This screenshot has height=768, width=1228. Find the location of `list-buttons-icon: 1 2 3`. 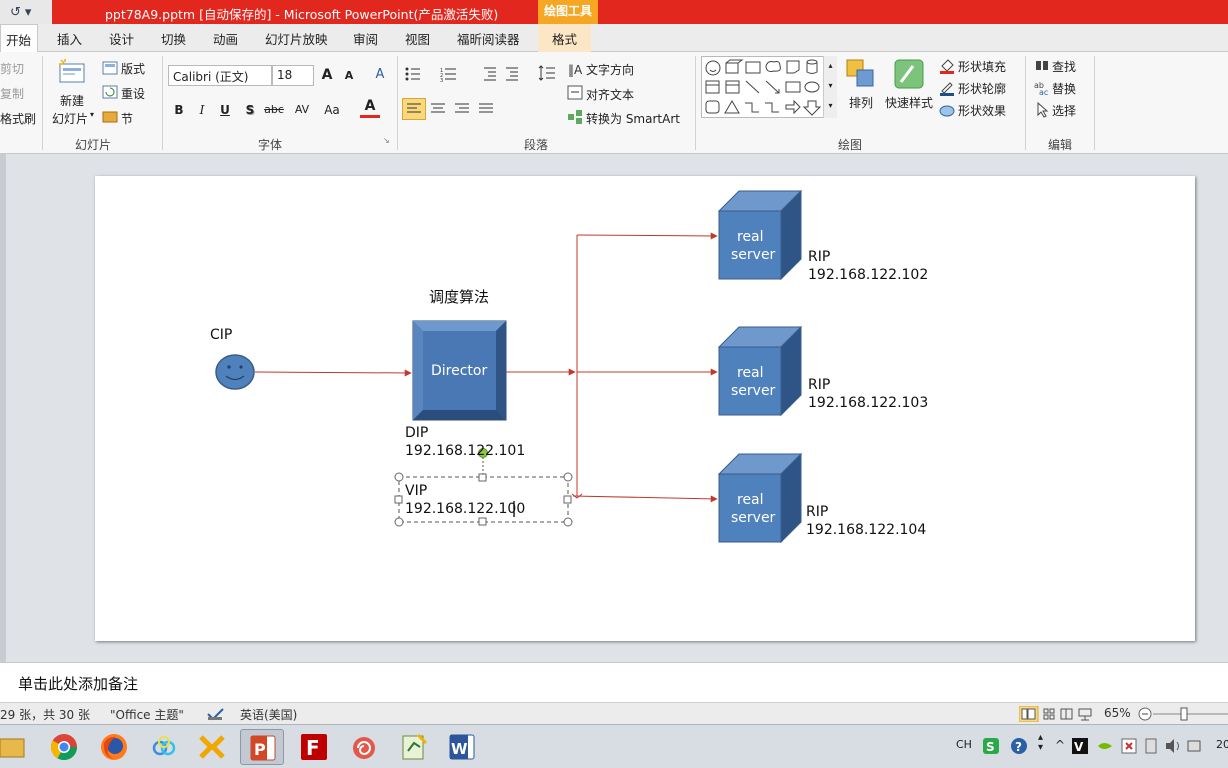

list-buttons-icon: 1 2 3 is located at coordinates (434, 74).